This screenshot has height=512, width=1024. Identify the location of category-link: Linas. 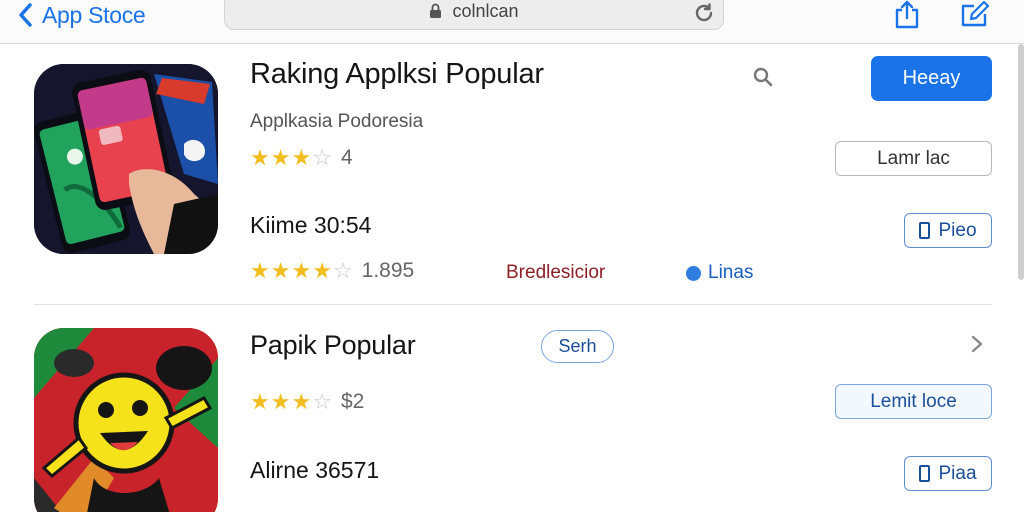
(719, 273).